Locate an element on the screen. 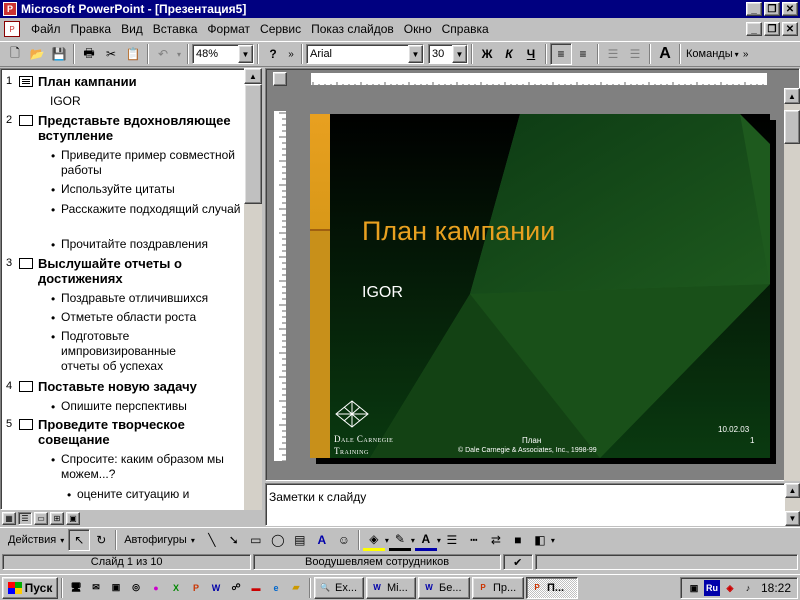 This screenshot has width=800, height=600. outline-bullet: Расскажите подходящий случай is located at coordinates (155, 209).